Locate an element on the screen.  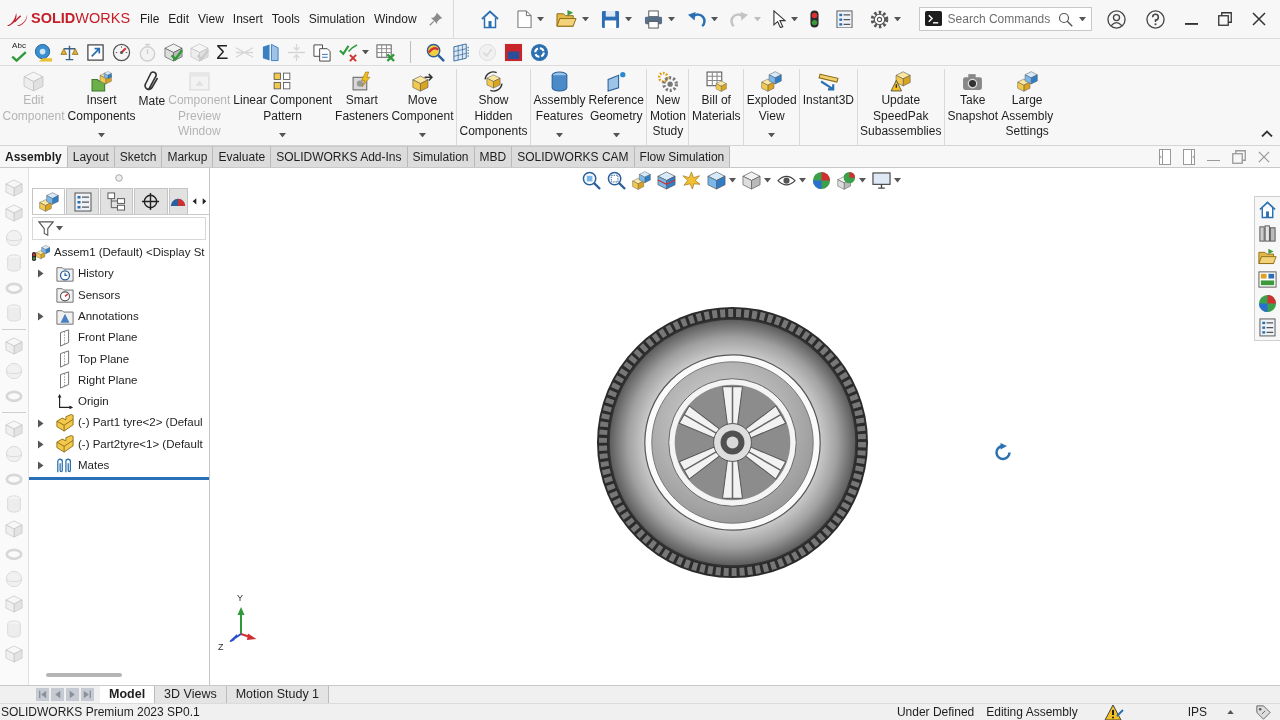
cube-slice-icon is located at coordinates (666, 180).